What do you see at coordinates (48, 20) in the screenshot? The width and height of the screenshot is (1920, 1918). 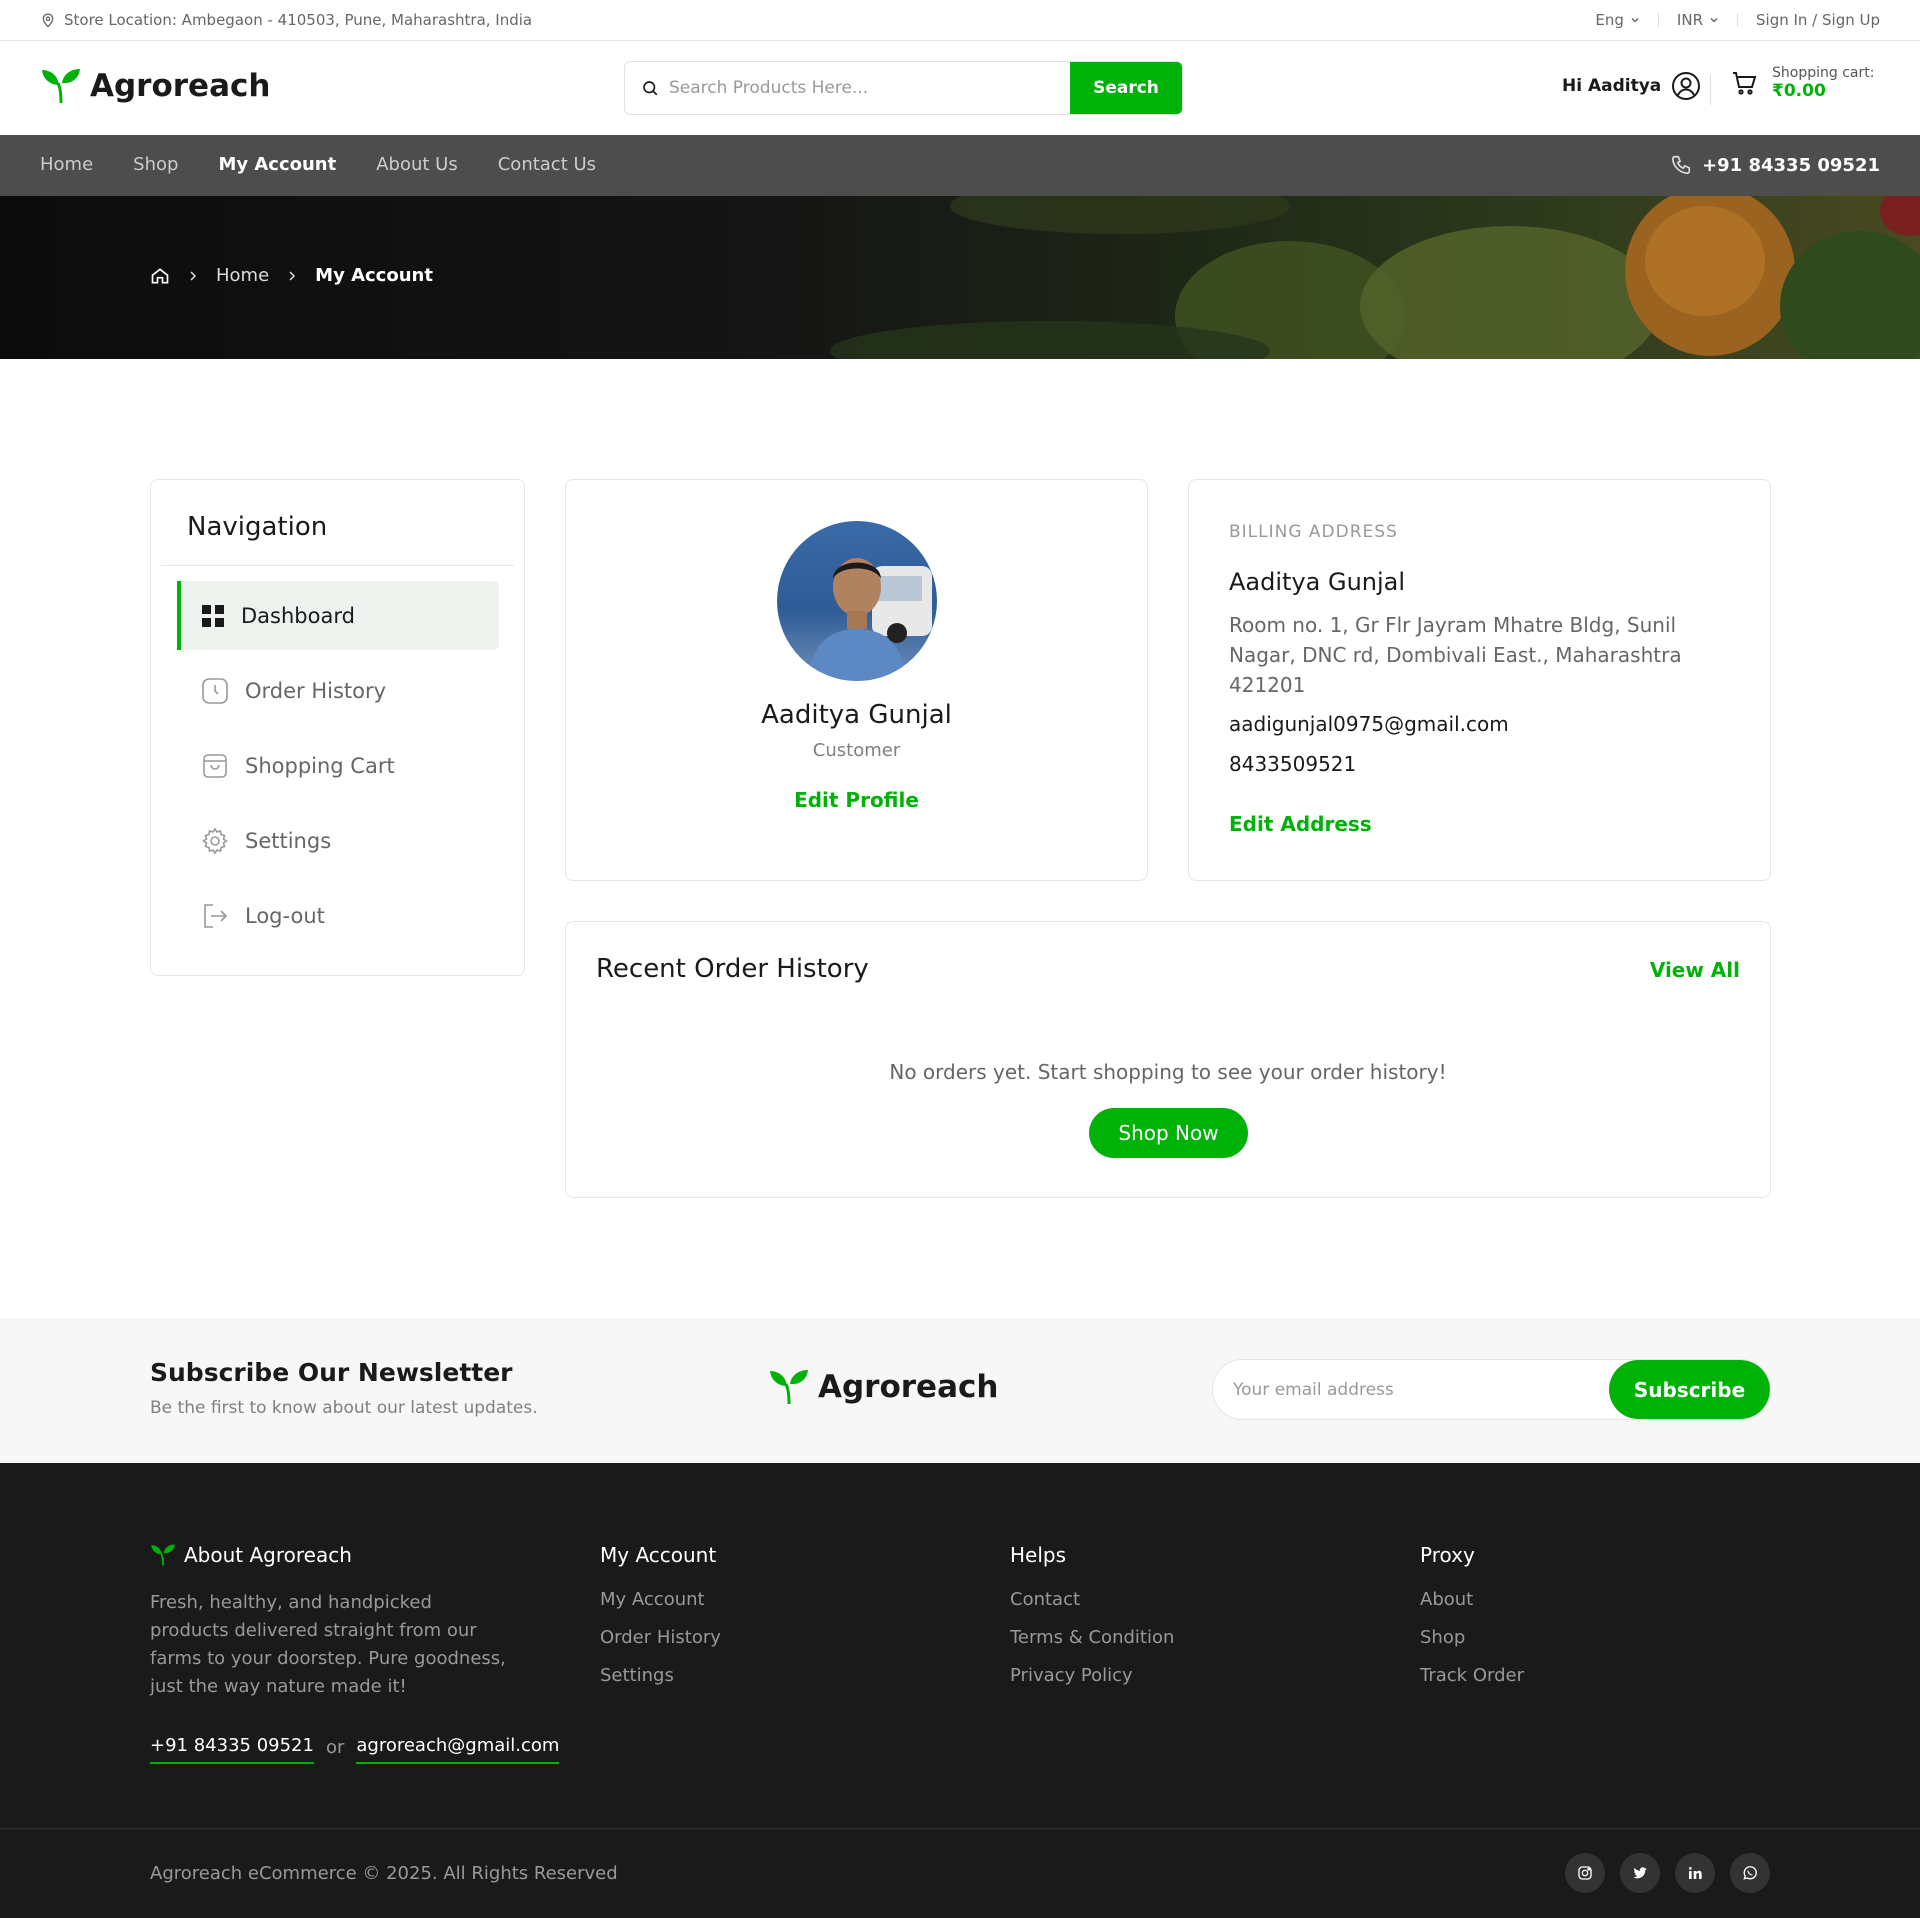 I see `location-pin-icon` at bounding box center [48, 20].